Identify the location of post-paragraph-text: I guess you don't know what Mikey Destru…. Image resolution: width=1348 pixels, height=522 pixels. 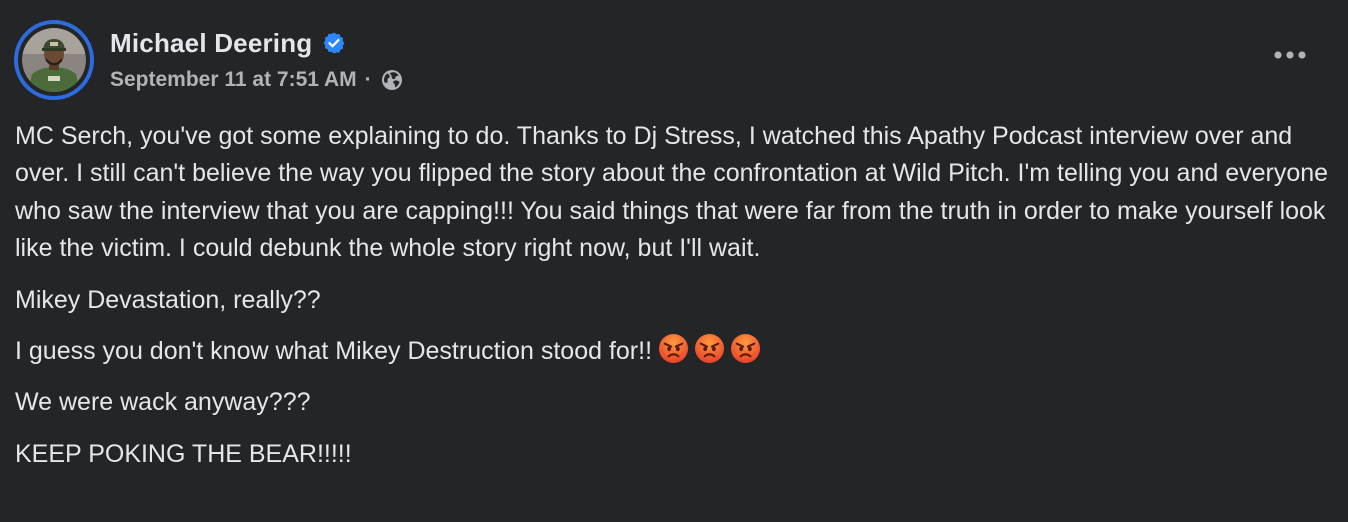
(334, 351).